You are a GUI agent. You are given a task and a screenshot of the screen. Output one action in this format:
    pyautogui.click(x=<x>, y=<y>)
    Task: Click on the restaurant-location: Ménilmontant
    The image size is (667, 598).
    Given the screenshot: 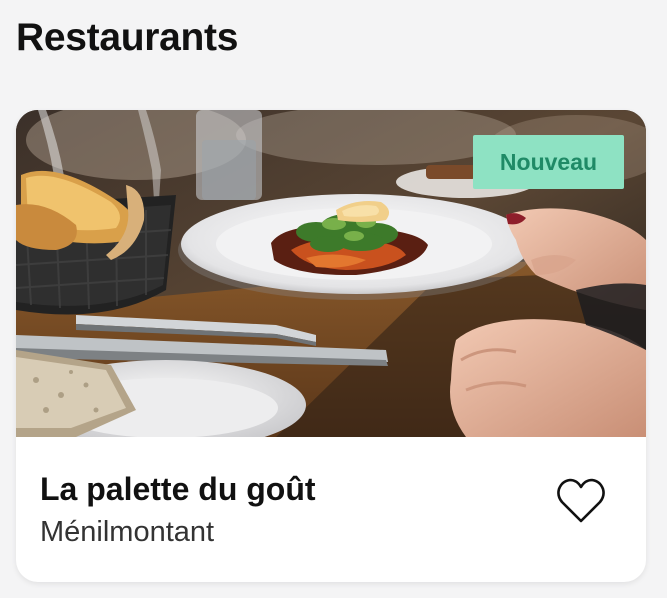 What is the action you would take?
    pyautogui.click(x=127, y=532)
    